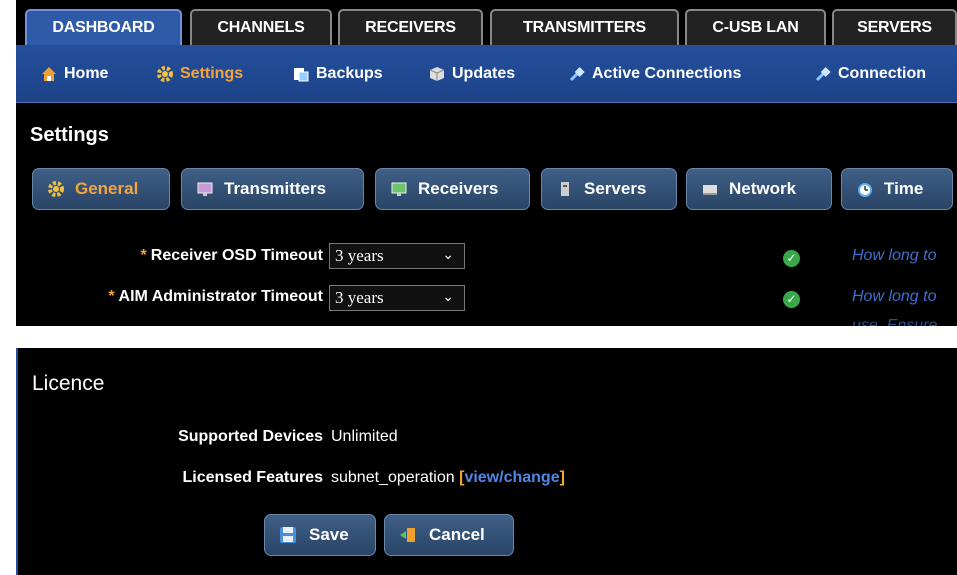 This screenshot has width=957, height=575. I want to click on nav-connection: Connection, so click(870, 74).